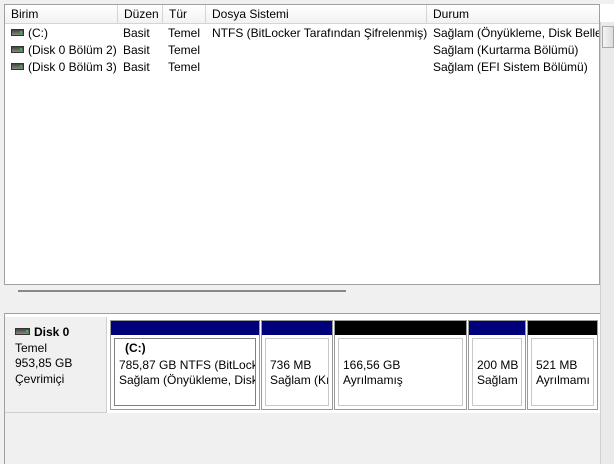 The width and height of the screenshot is (614, 464). Describe the element at coordinates (373, 380) in the screenshot. I see `partition-status: Ayrılmamış` at that location.